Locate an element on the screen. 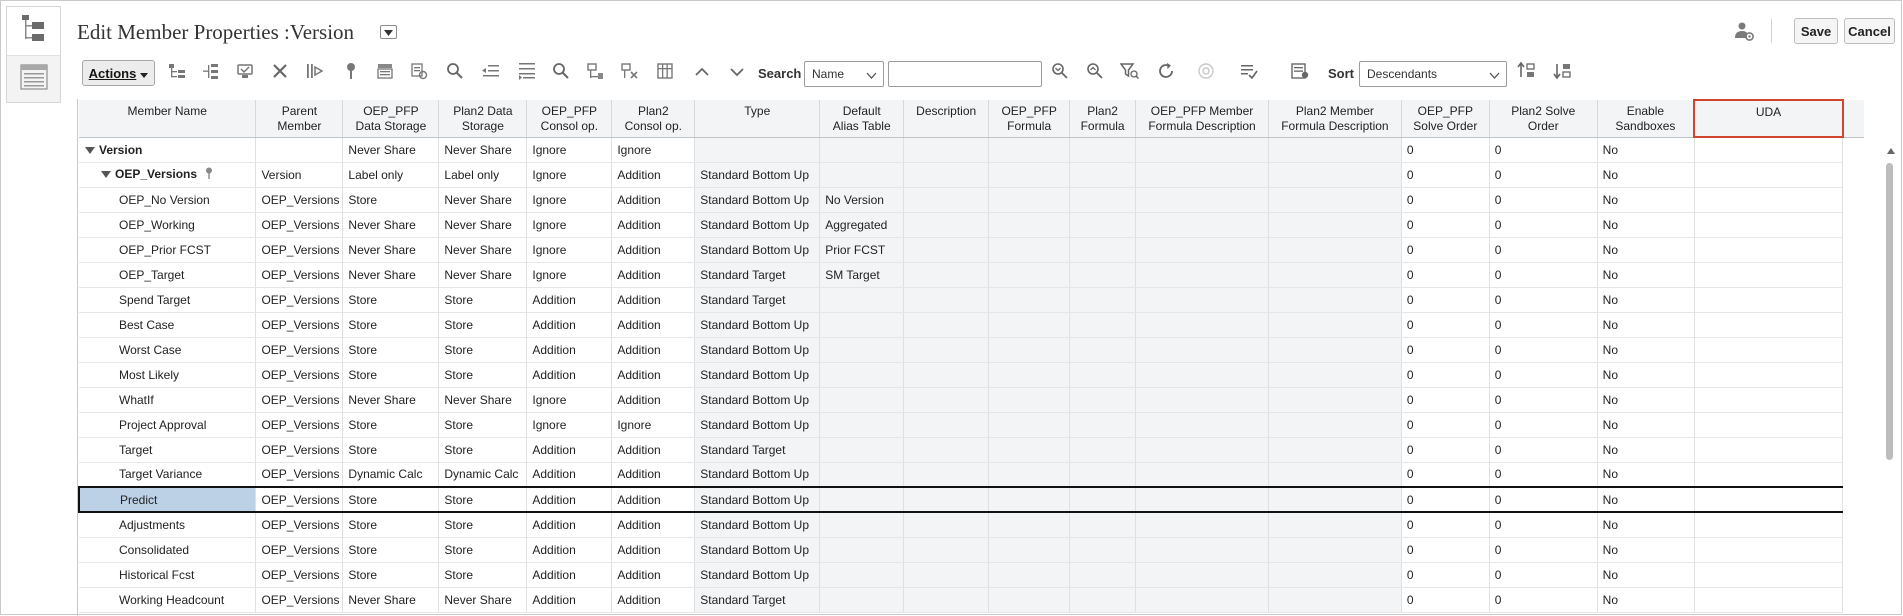  column-header: Parent Member is located at coordinates (299, 119).